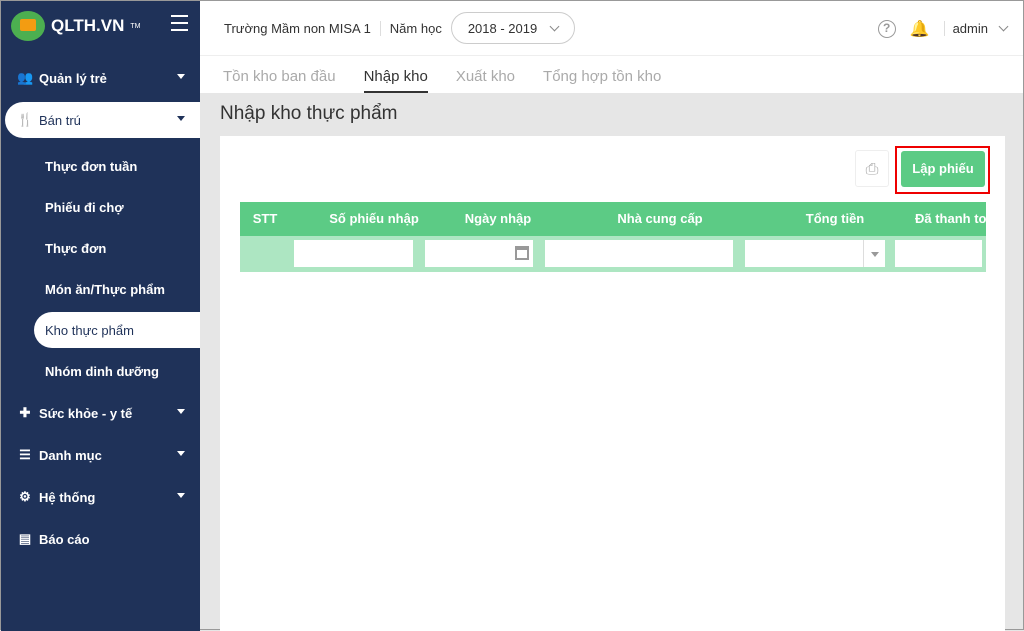  What do you see at coordinates (73, 78) in the screenshot?
I see `sidebar-item-label: Quản lý trẻ` at bounding box center [73, 78].